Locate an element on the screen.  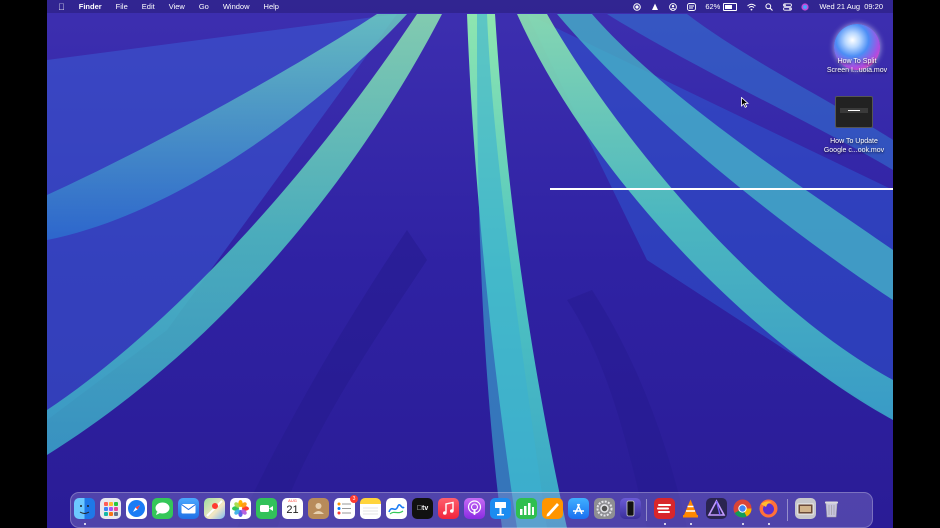
control-center-icon is located at coordinates (788, 6).